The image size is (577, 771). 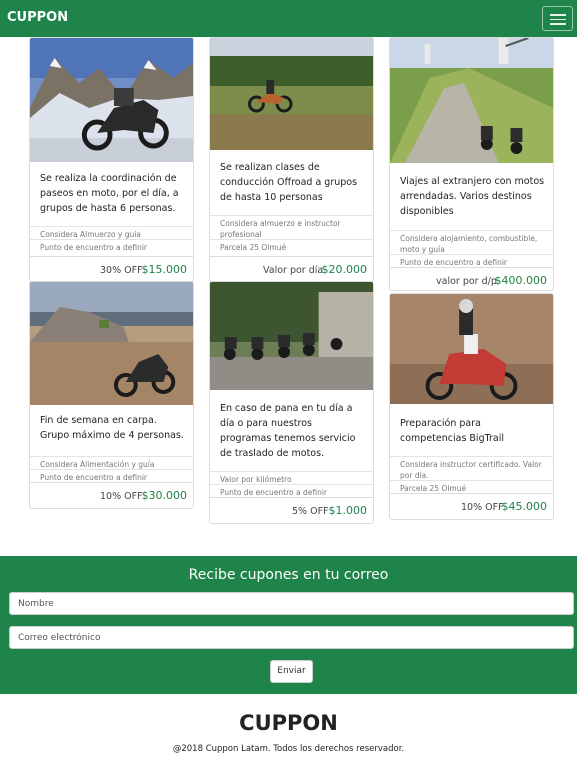 I want to click on card-detail: Valor por kilómetro, so click(x=291, y=477).